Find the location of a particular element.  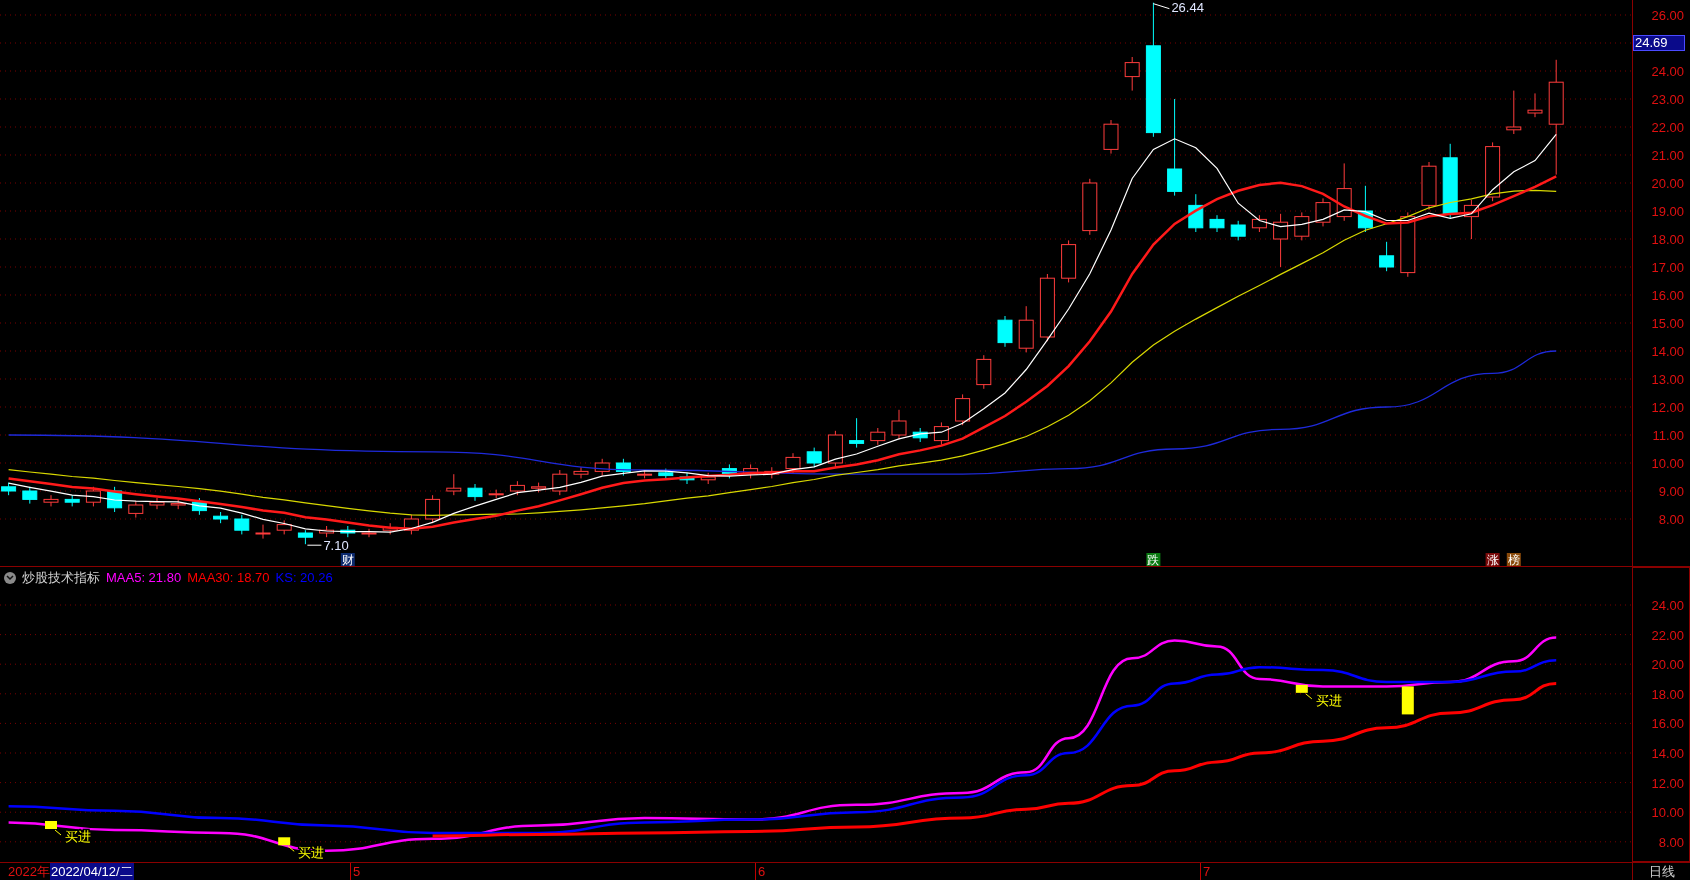

legend-value: MAA5: 21.80 is located at coordinates (144, 578).